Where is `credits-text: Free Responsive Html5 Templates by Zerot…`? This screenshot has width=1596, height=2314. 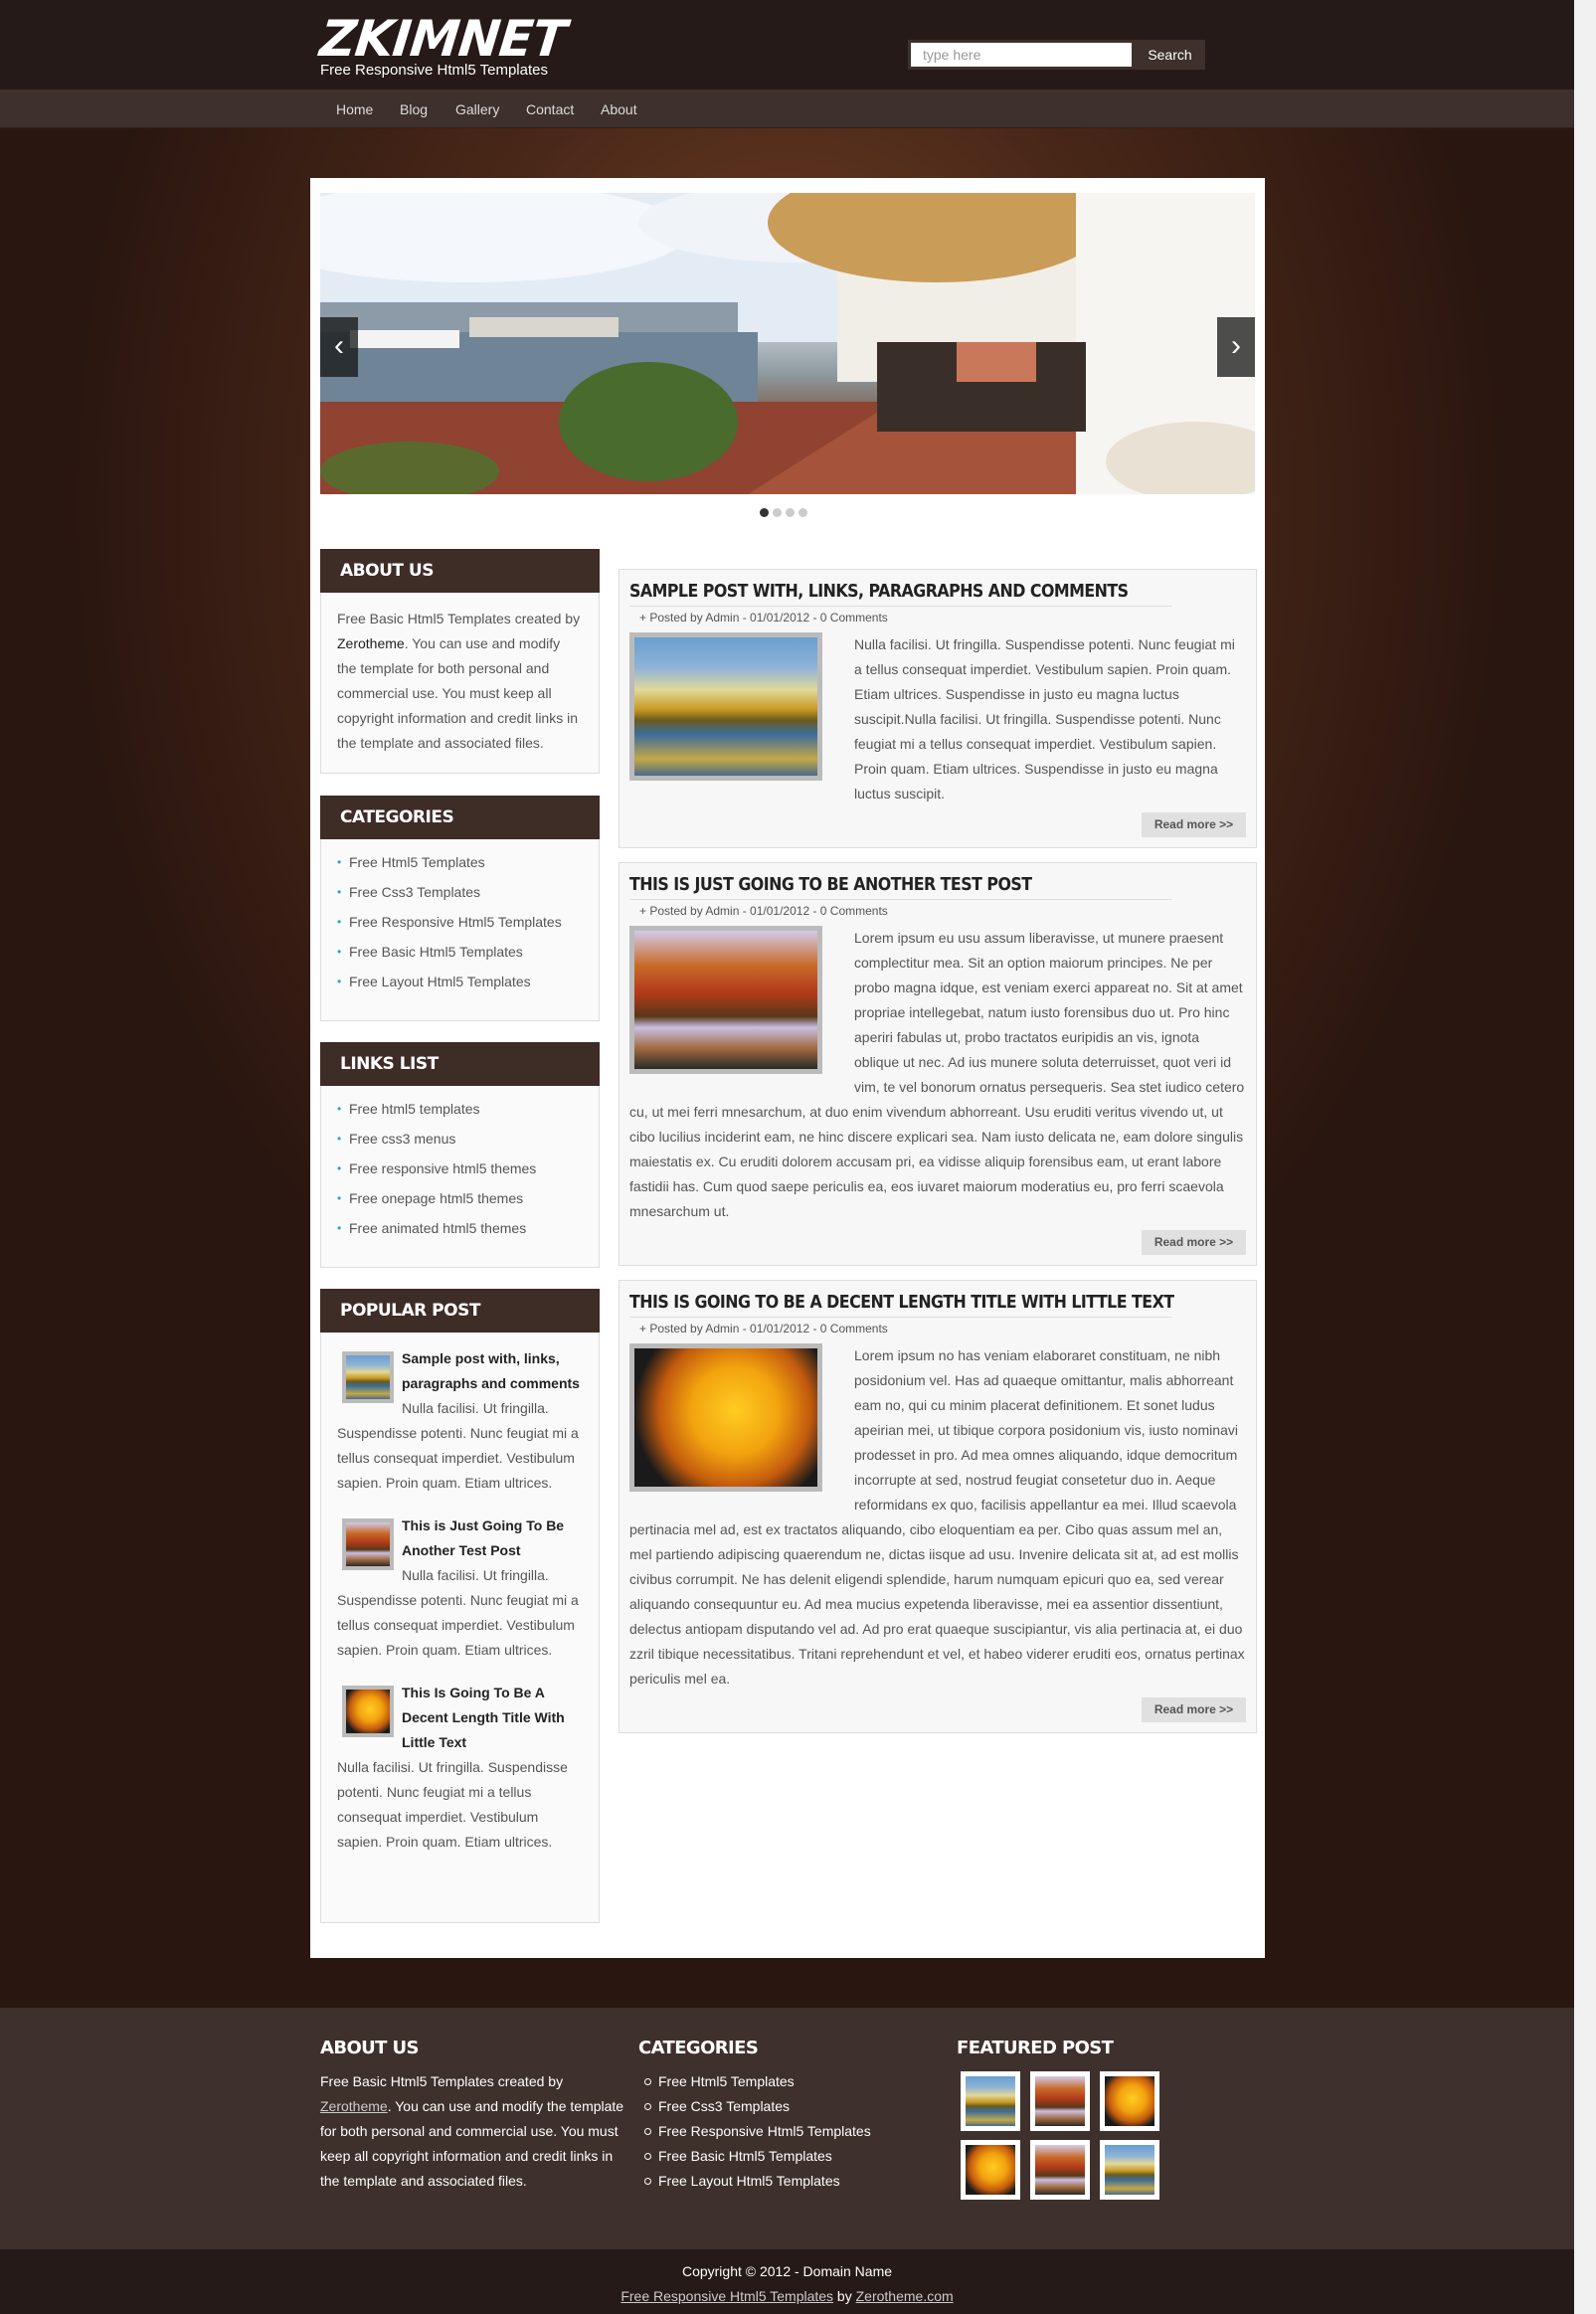 credits-text: Free Responsive Html5 Templates by Zerot… is located at coordinates (787, 2296).